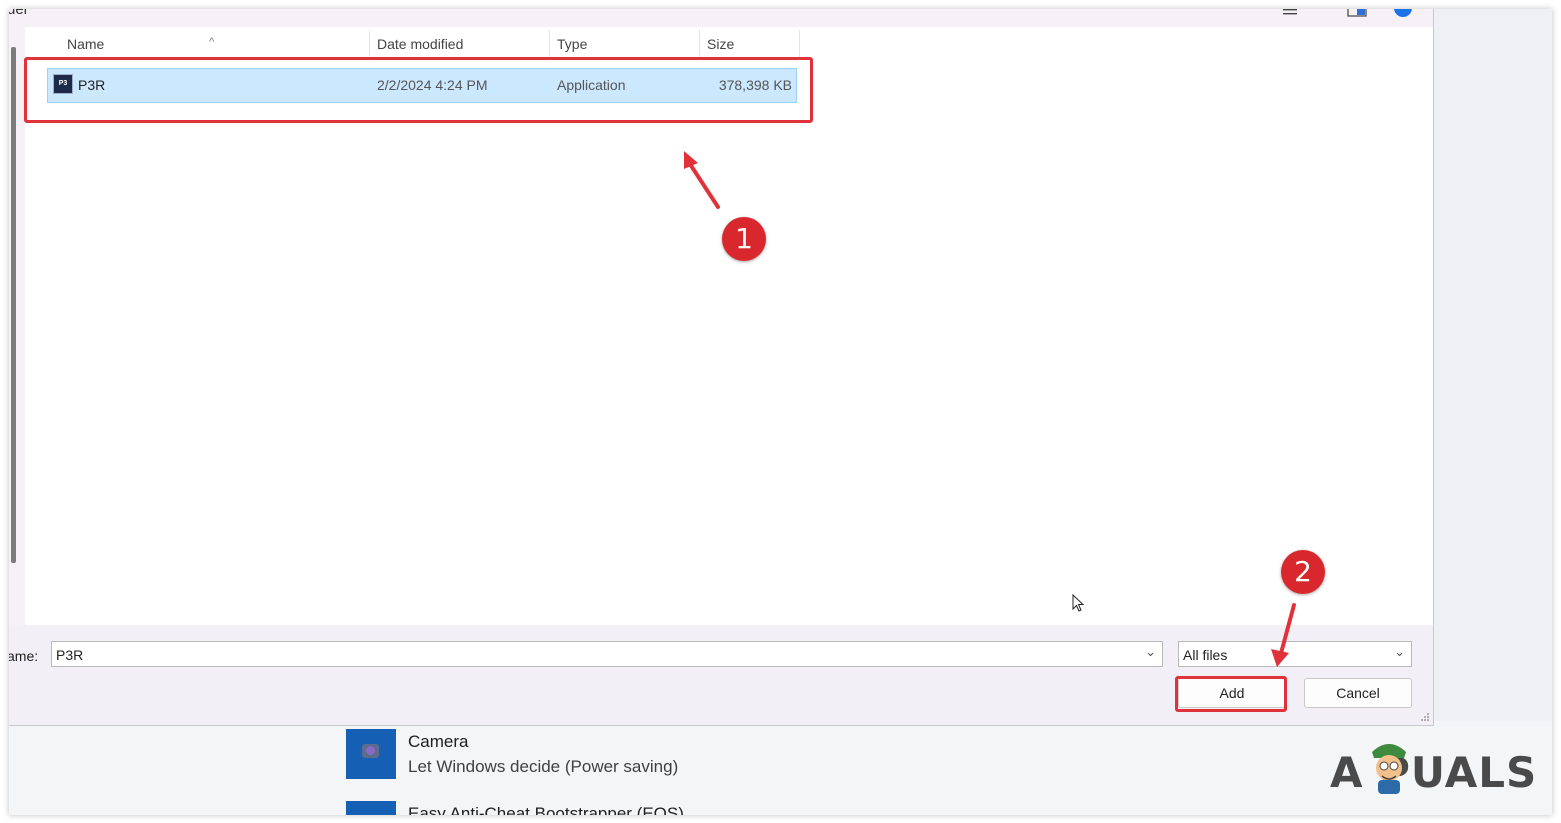  I want to click on view-menu-icon, so click(1290, 13).